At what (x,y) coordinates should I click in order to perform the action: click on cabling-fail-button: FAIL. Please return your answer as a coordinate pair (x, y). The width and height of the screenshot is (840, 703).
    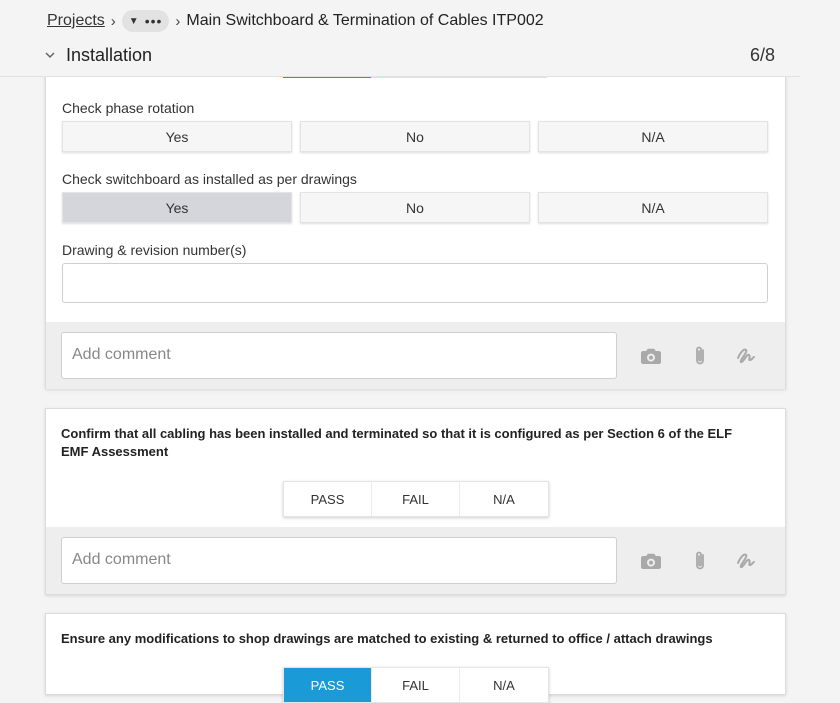
    Looking at the image, I should click on (416, 499).